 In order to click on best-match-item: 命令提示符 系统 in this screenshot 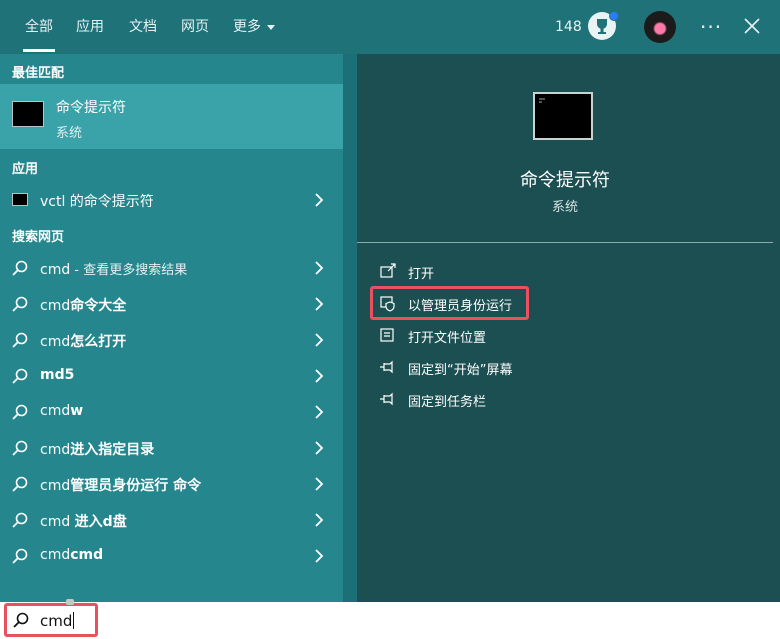, I will do `click(171, 116)`.